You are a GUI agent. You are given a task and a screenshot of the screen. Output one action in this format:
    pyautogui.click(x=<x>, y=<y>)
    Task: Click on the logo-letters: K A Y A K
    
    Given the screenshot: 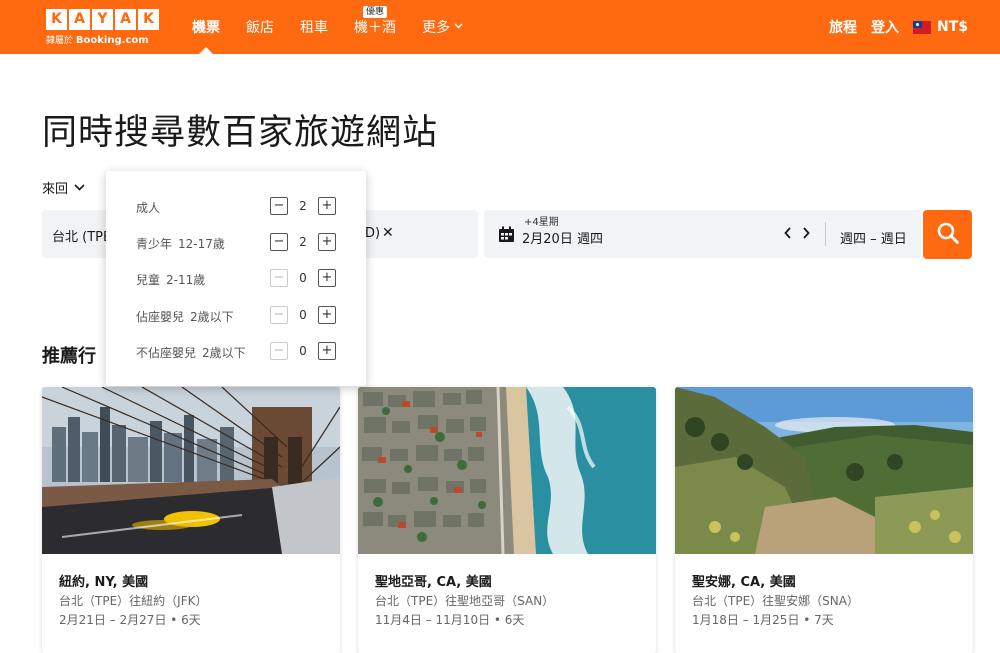 What is the action you would take?
    pyautogui.click(x=102, y=19)
    